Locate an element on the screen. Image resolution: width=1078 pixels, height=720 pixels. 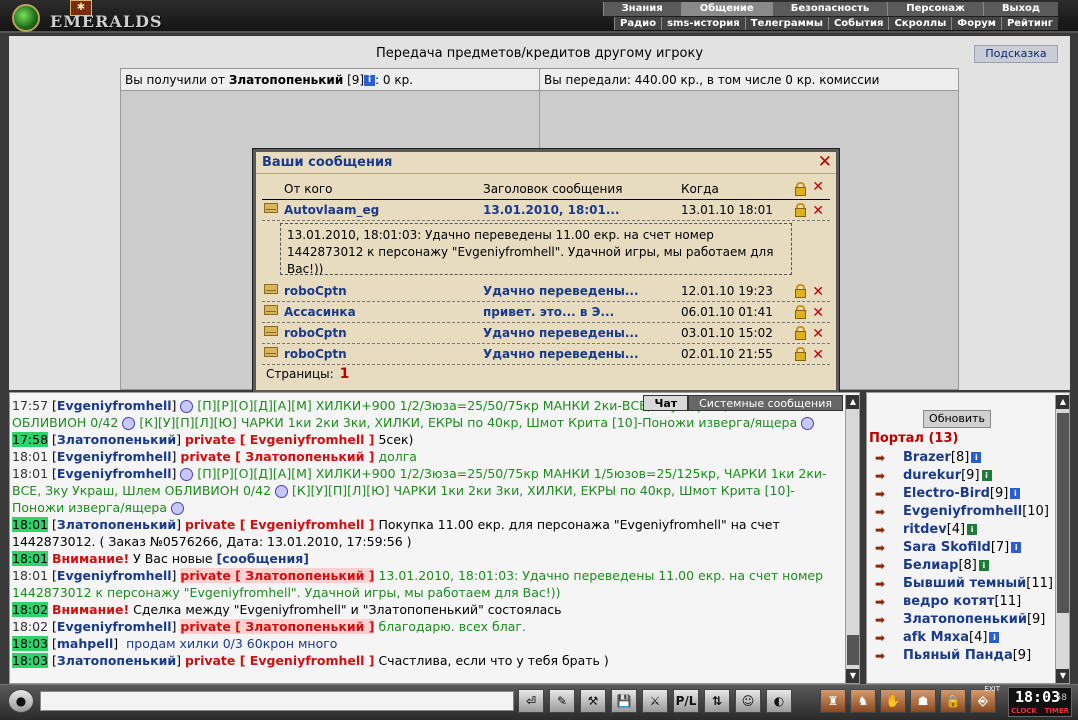
timer-label: TIMER is located at coordinates (1056, 711).